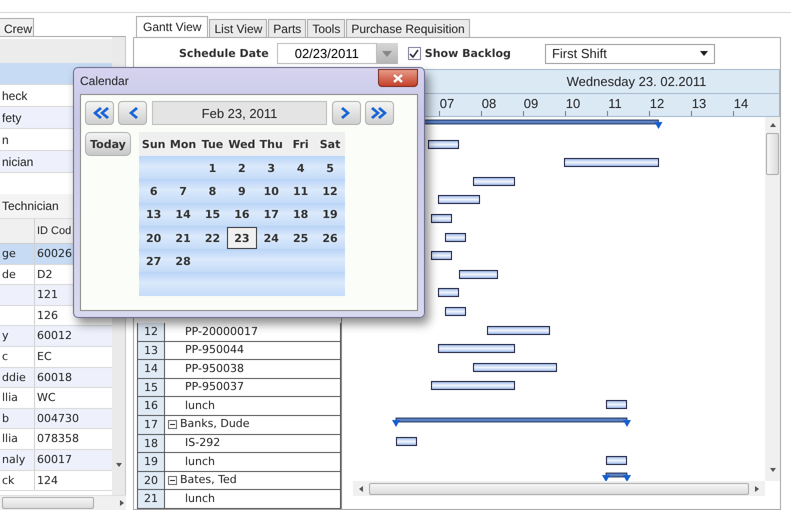 The image size is (791, 510). Describe the element at coordinates (772, 125) in the screenshot. I see `scroll-up-icon` at that location.